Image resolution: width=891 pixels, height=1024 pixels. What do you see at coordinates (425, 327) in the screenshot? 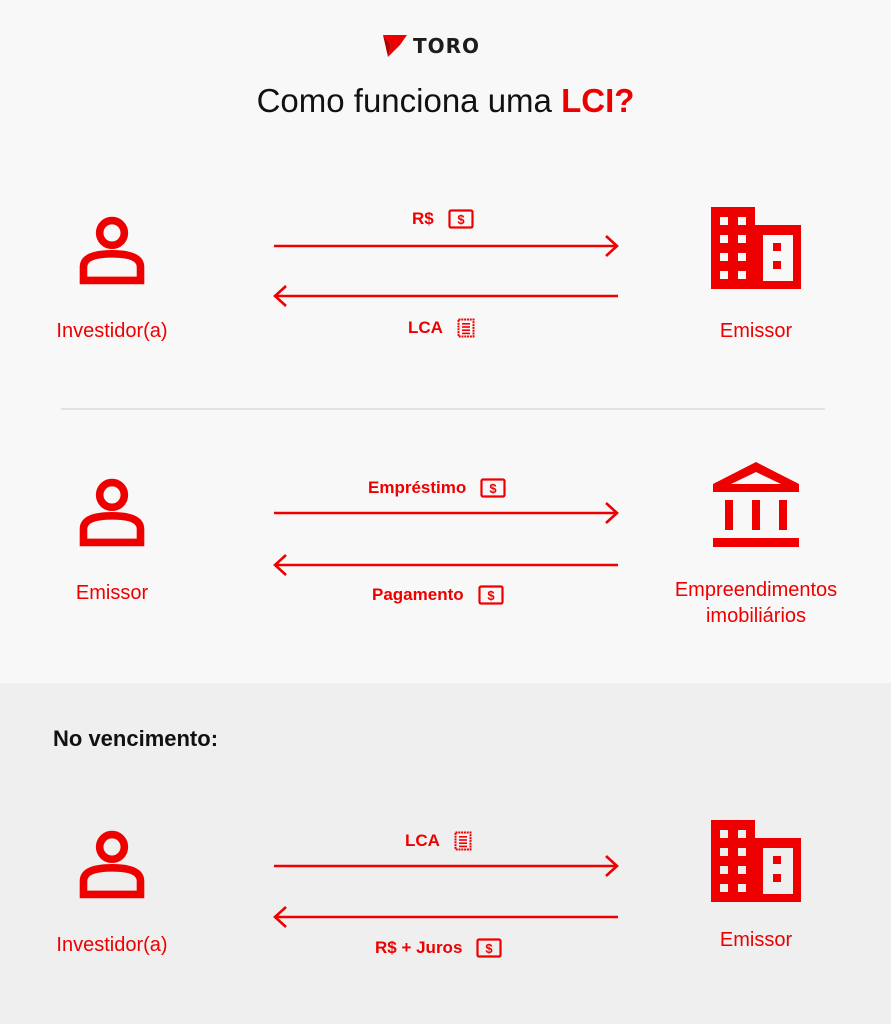
I see `flow-backward-text: LCA` at bounding box center [425, 327].